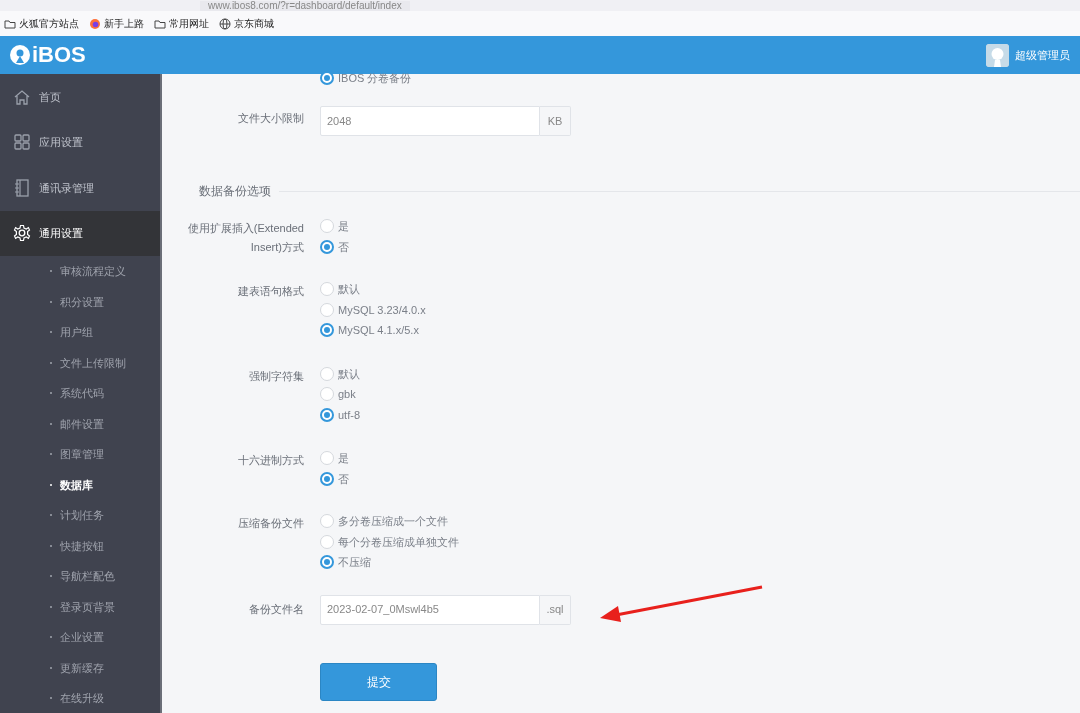 This screenshot has width=1080, height=713. I want to click on address-bar: www.ibos8.com/?r=dashboard/default/index, so click(305, 5).